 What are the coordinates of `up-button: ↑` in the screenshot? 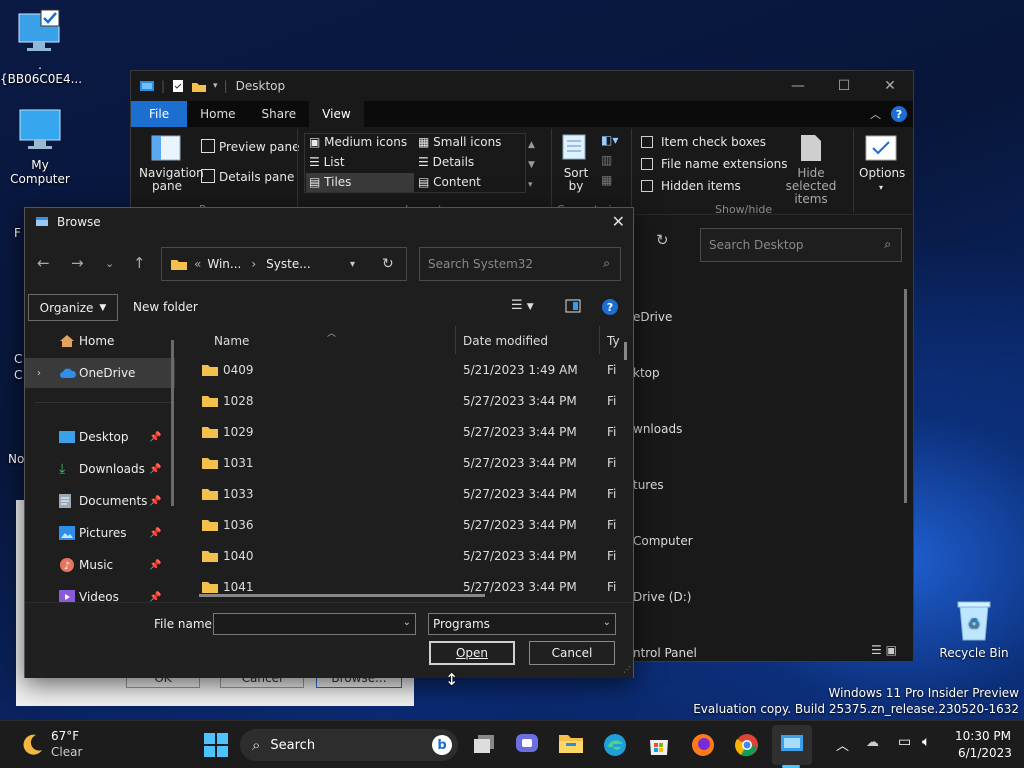 It's located at (139, 263).